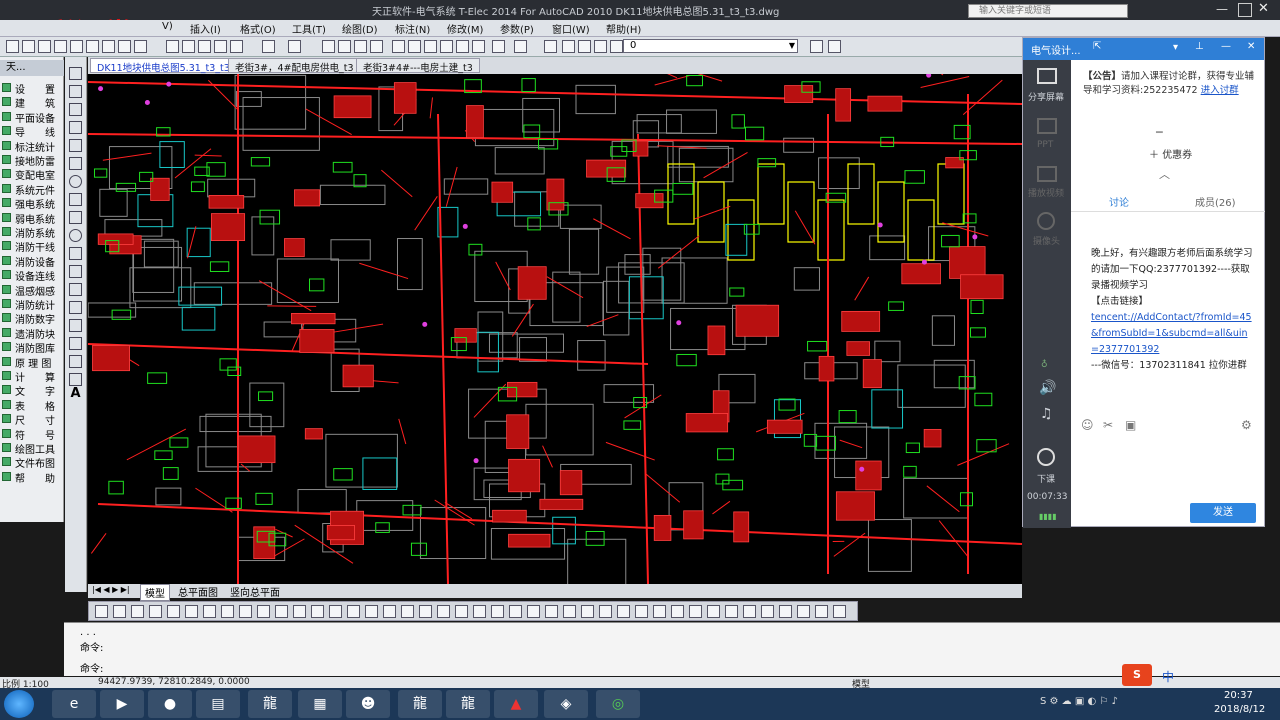 This screenshot has width=1280, height=720. I want to click on menu-view: V), so click(167, 26).